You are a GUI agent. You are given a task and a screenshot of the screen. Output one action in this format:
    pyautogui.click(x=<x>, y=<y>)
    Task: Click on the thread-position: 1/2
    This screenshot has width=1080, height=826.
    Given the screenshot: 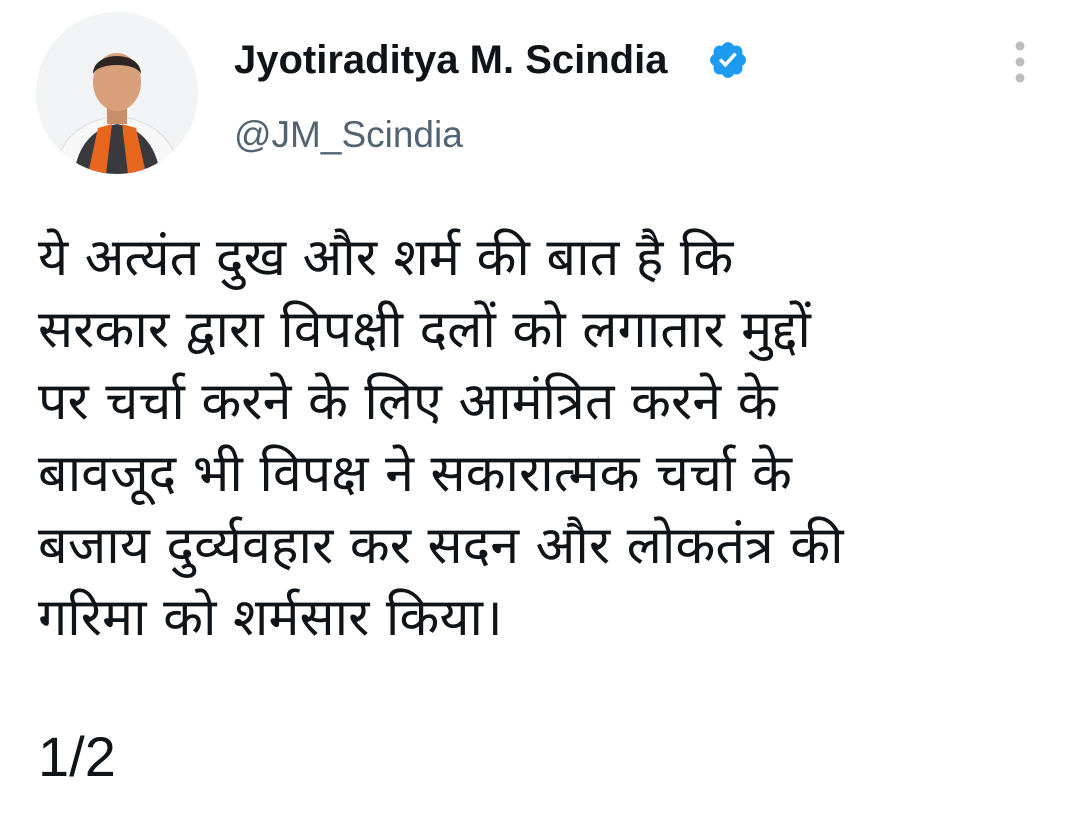 What is the action you would take?
    pyautogui.click(x=77, y=756)
    